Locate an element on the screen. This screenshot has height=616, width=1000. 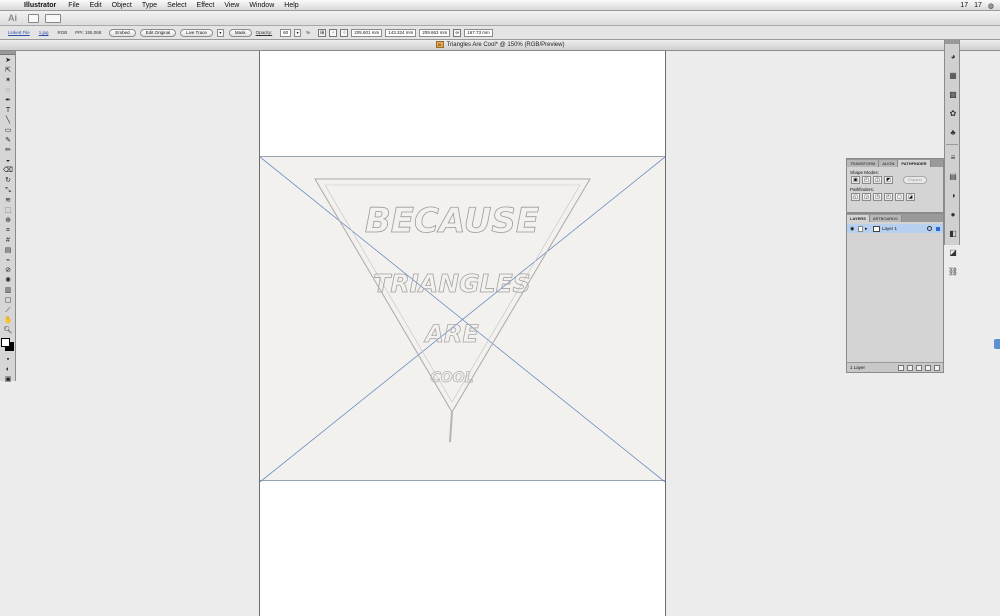
menu-type: Type is located at coordinates (149, 5).